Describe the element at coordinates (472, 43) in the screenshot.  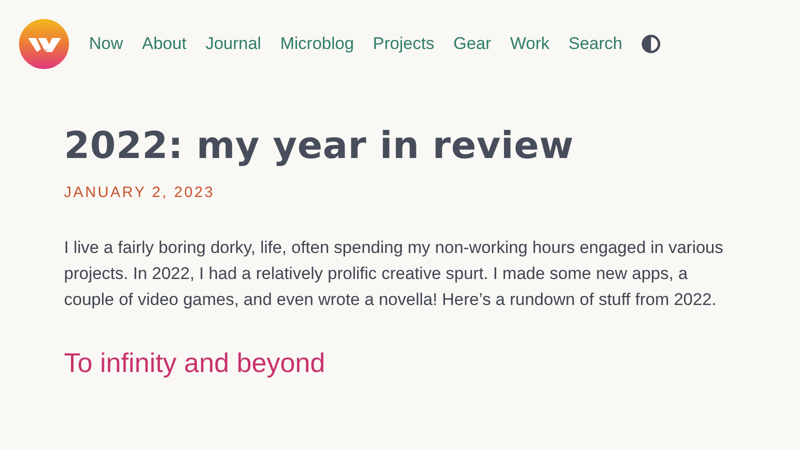
I see `nav-link: Gear` at that location.